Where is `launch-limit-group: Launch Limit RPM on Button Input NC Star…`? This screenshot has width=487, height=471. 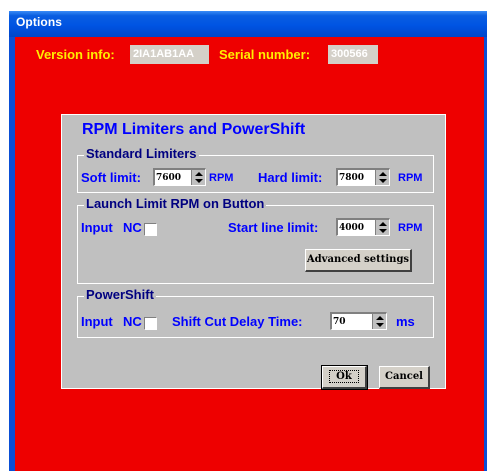 launch-limit-group: Launch Limit RPM on Button Input NC Star… is located at coordinates (255, 240).